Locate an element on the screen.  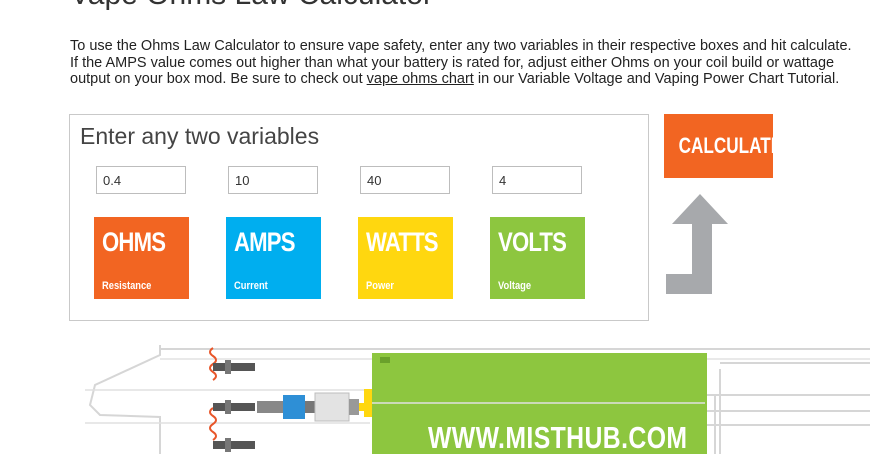
amps-tile-sublabel: Current is located at coordinates (251, 286).